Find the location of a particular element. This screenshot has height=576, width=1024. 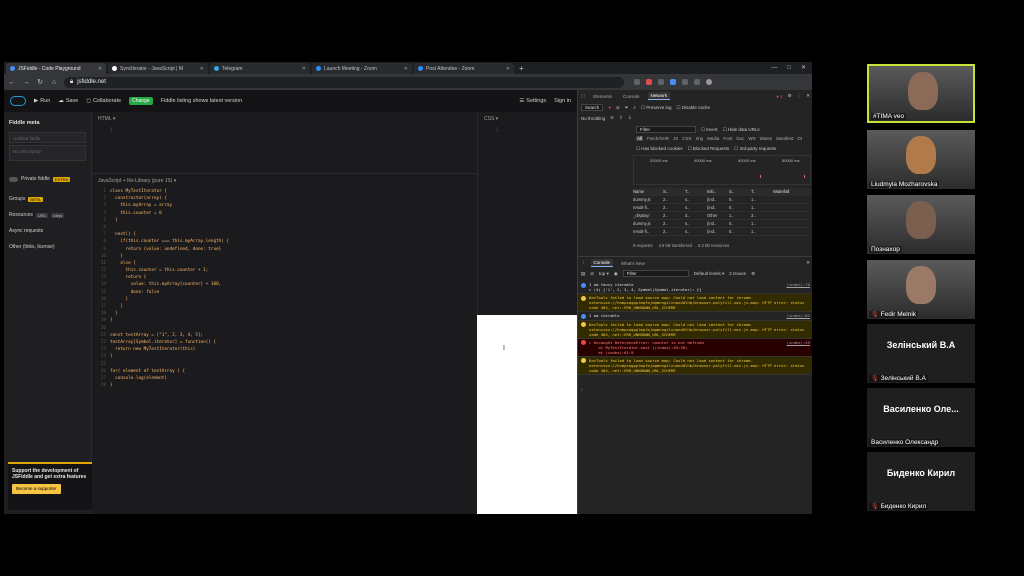

issues-button: 2 Issues is located at coordinates (737, 273).